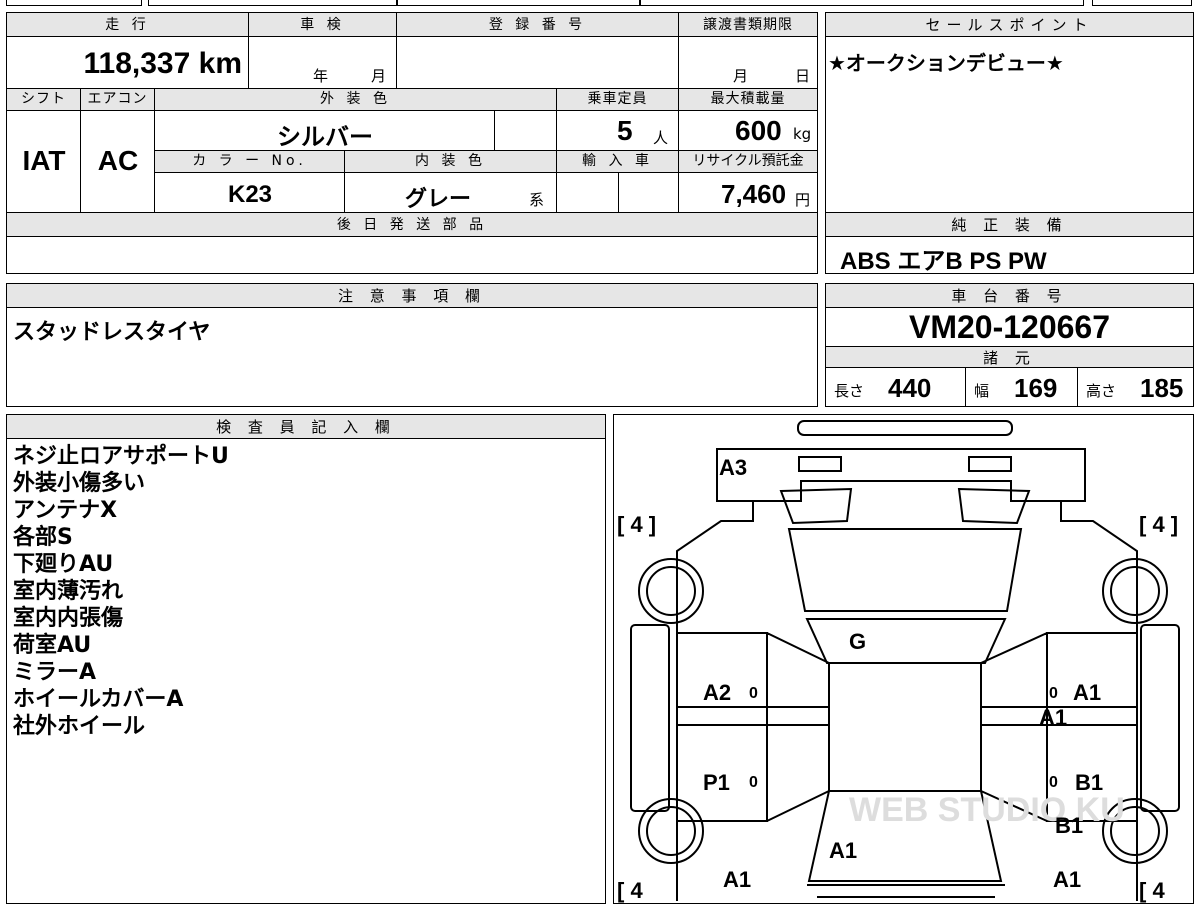 Image resolution: width=1200 pixels, height=904 pixels. I want to click on ac-value: AC, so click(118, 160).